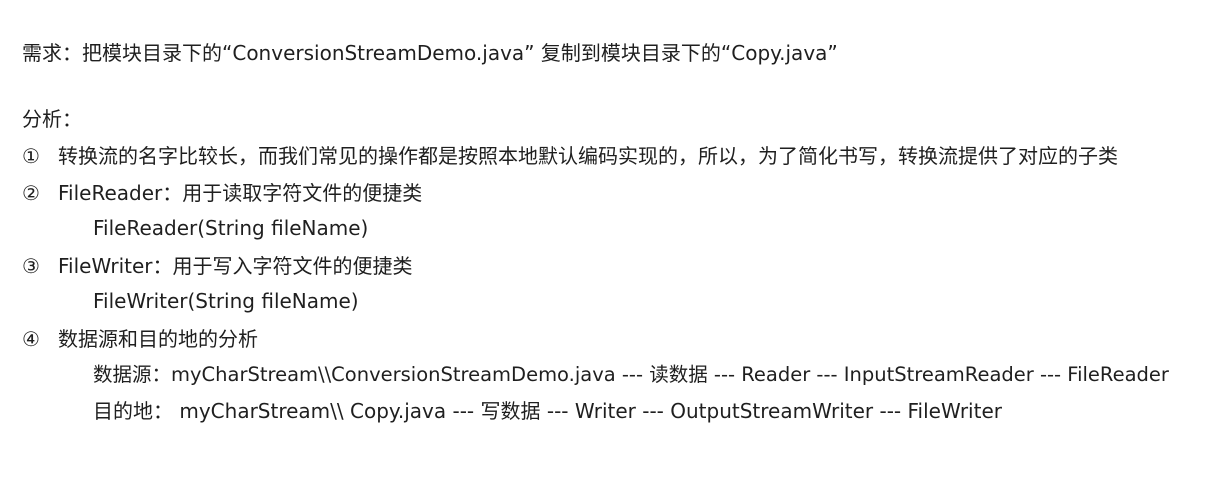  I want to click on item-text: FileWriter：用于写入字符文件的便捷类, so click(235, 266).